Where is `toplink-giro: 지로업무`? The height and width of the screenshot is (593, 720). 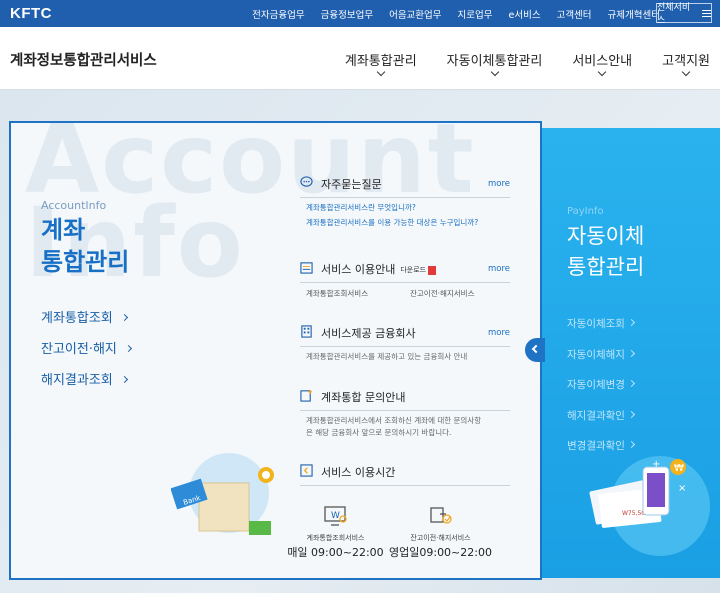
toplink-giro: 지로업무 is located at coordinates (475, 14).